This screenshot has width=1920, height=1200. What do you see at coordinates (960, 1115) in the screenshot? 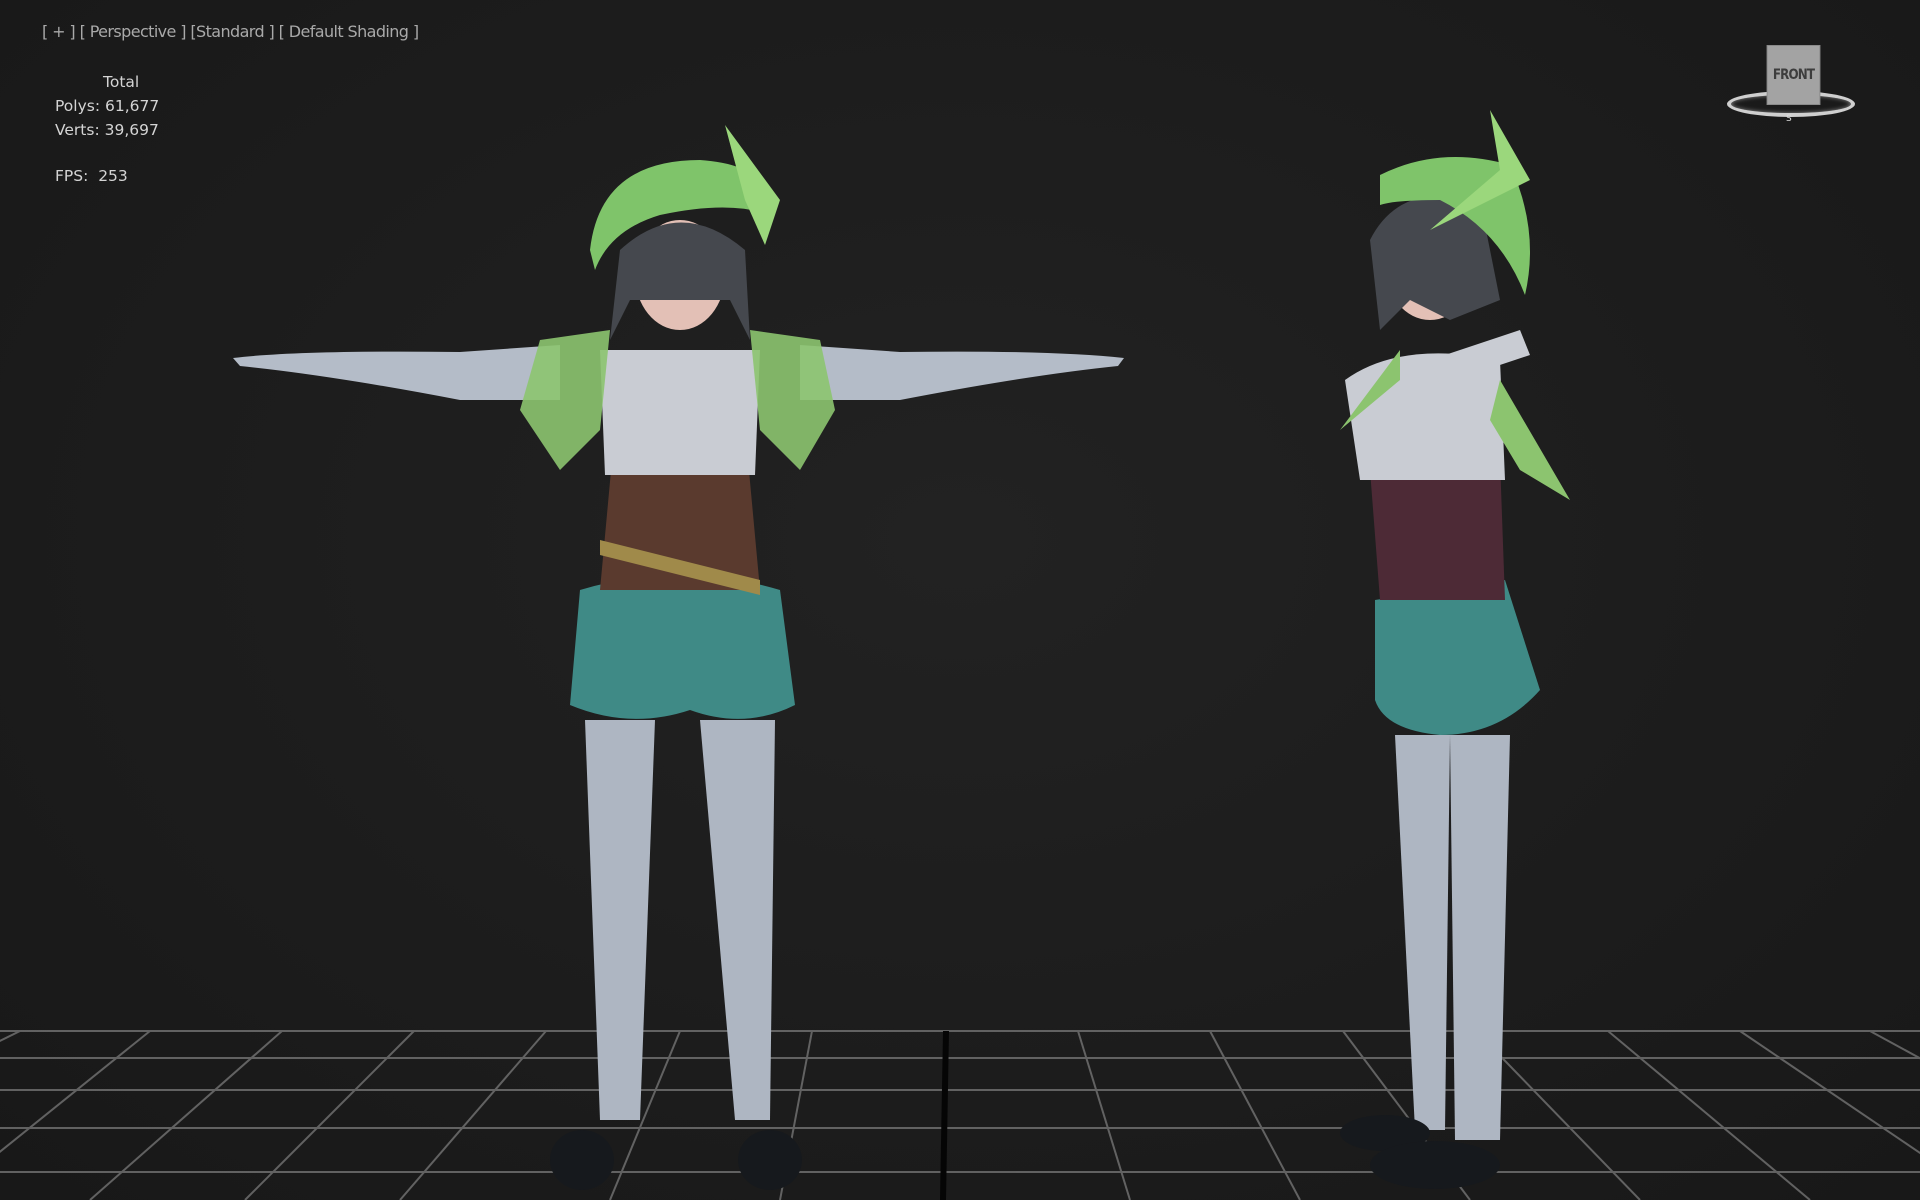
I see `ground-grid` at bounding box center [960, 1115].